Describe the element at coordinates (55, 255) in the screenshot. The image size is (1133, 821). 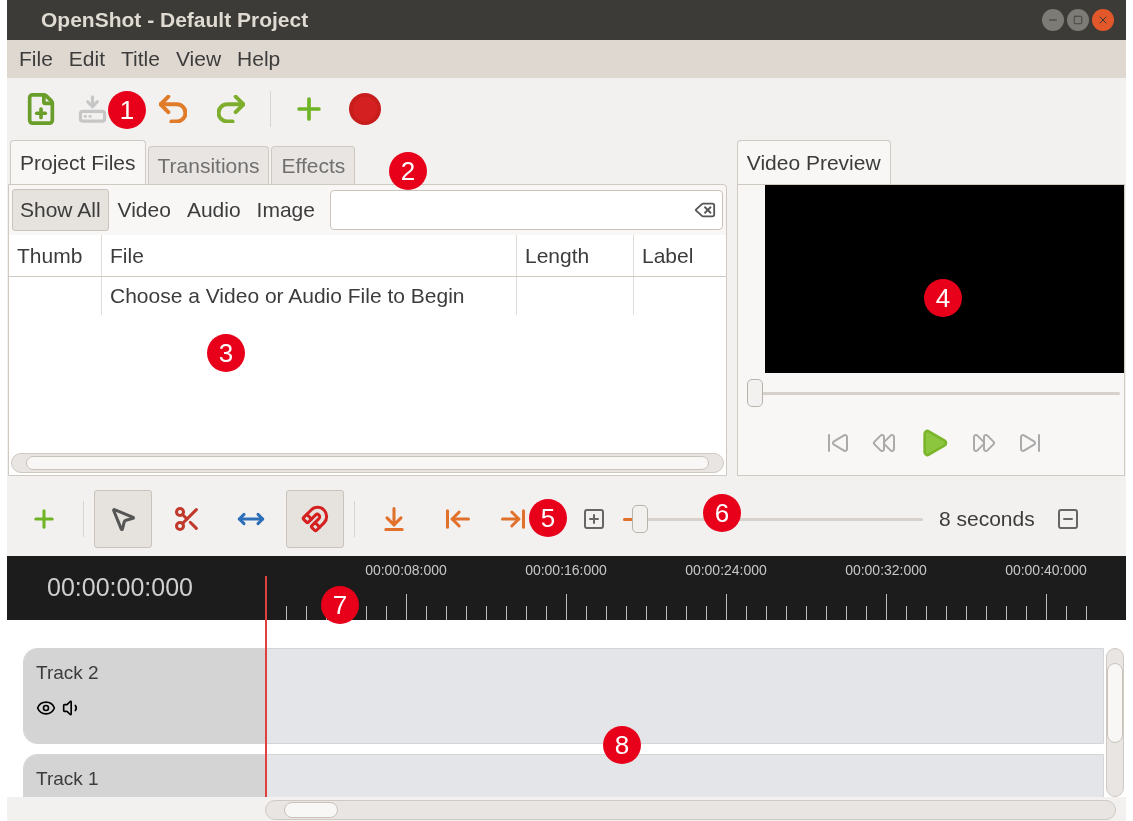
I see `column-header: Thumb` at that location.